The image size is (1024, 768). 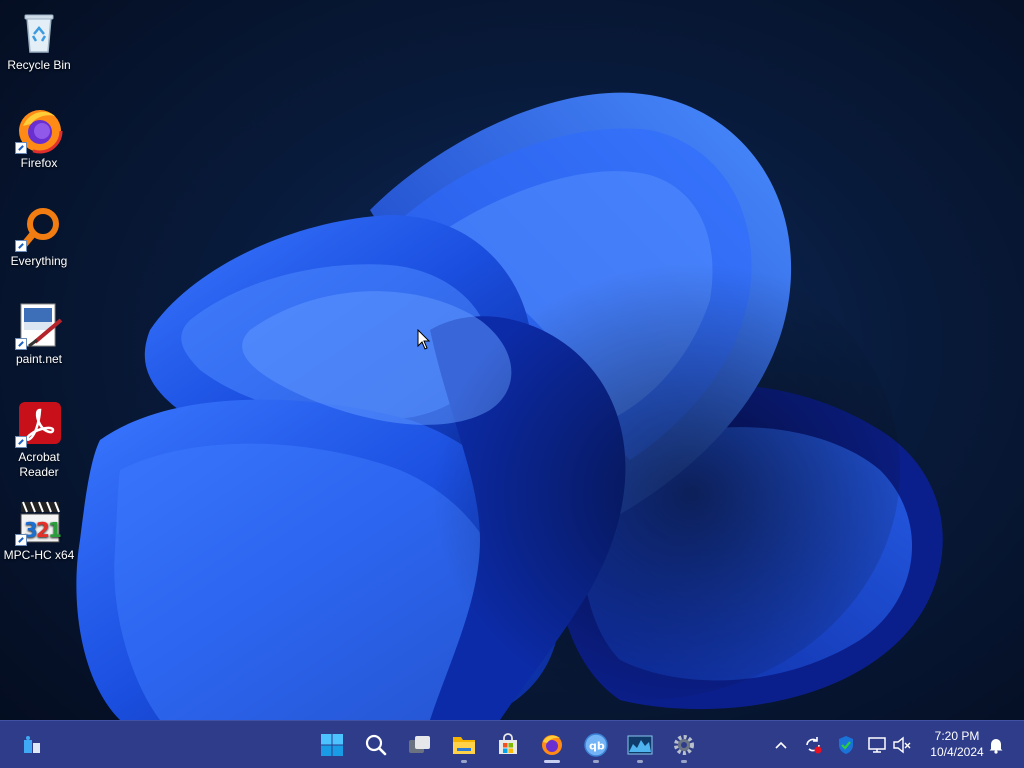 I want to click on microsoft-store-button, so click(x=508, y=745).